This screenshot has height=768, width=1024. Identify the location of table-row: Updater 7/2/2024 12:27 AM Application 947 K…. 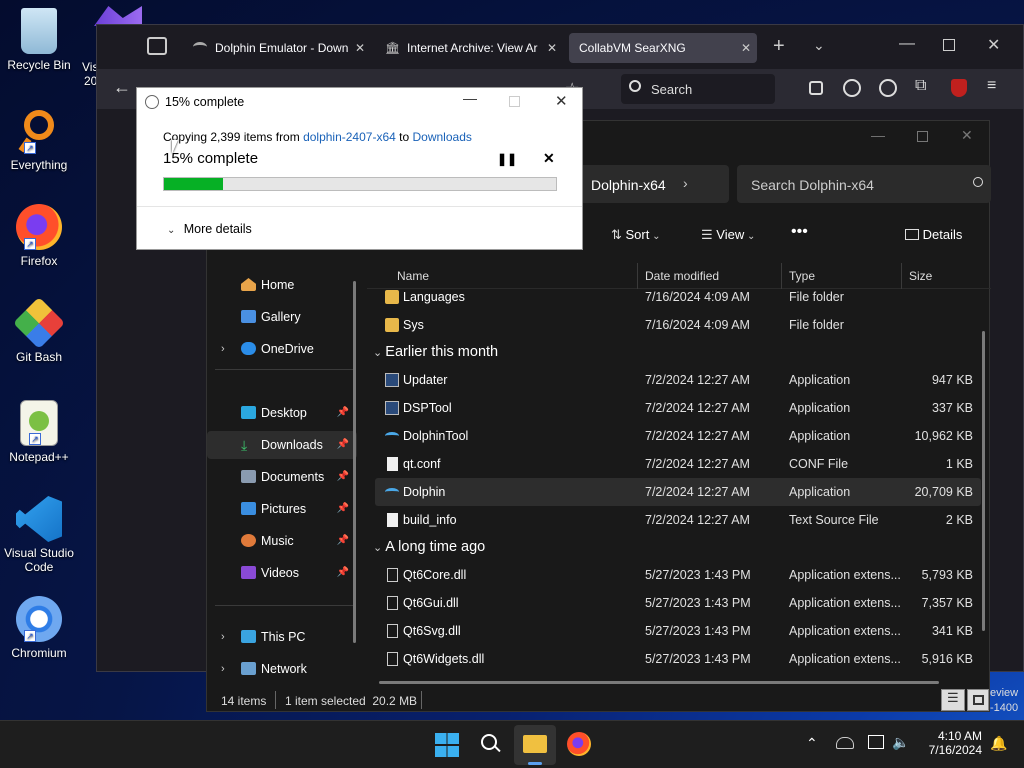
(678, 380).